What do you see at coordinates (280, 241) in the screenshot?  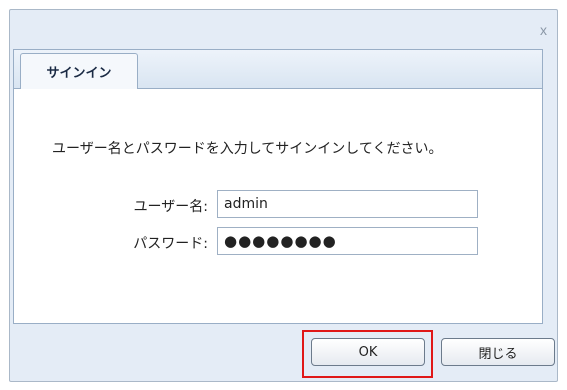 I see `password-dots: ●●●●●●●●` at bounding box center [280, 241].